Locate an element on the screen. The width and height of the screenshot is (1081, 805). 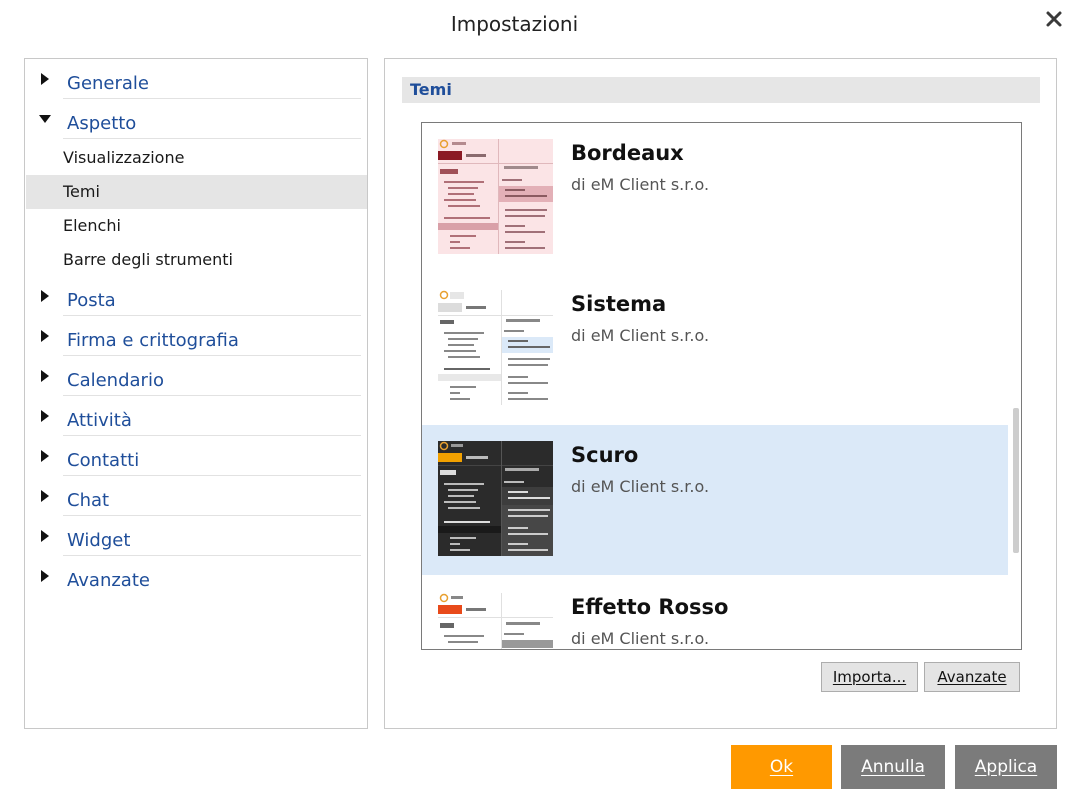
nav-section-label: Calendario is located at coordinates (115, 380).